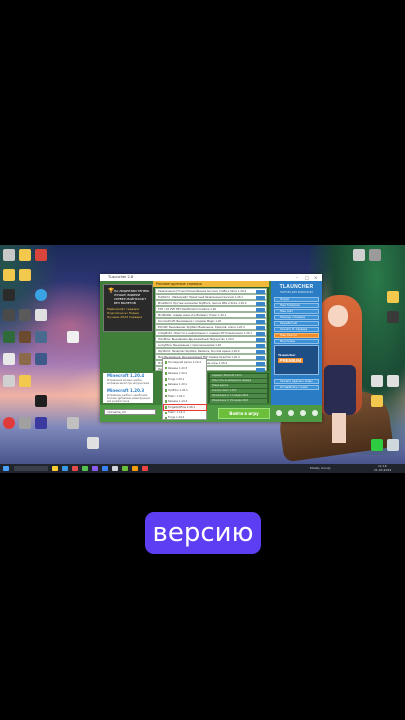  I want to click on recycle-bin-icon, so click(393, 445).